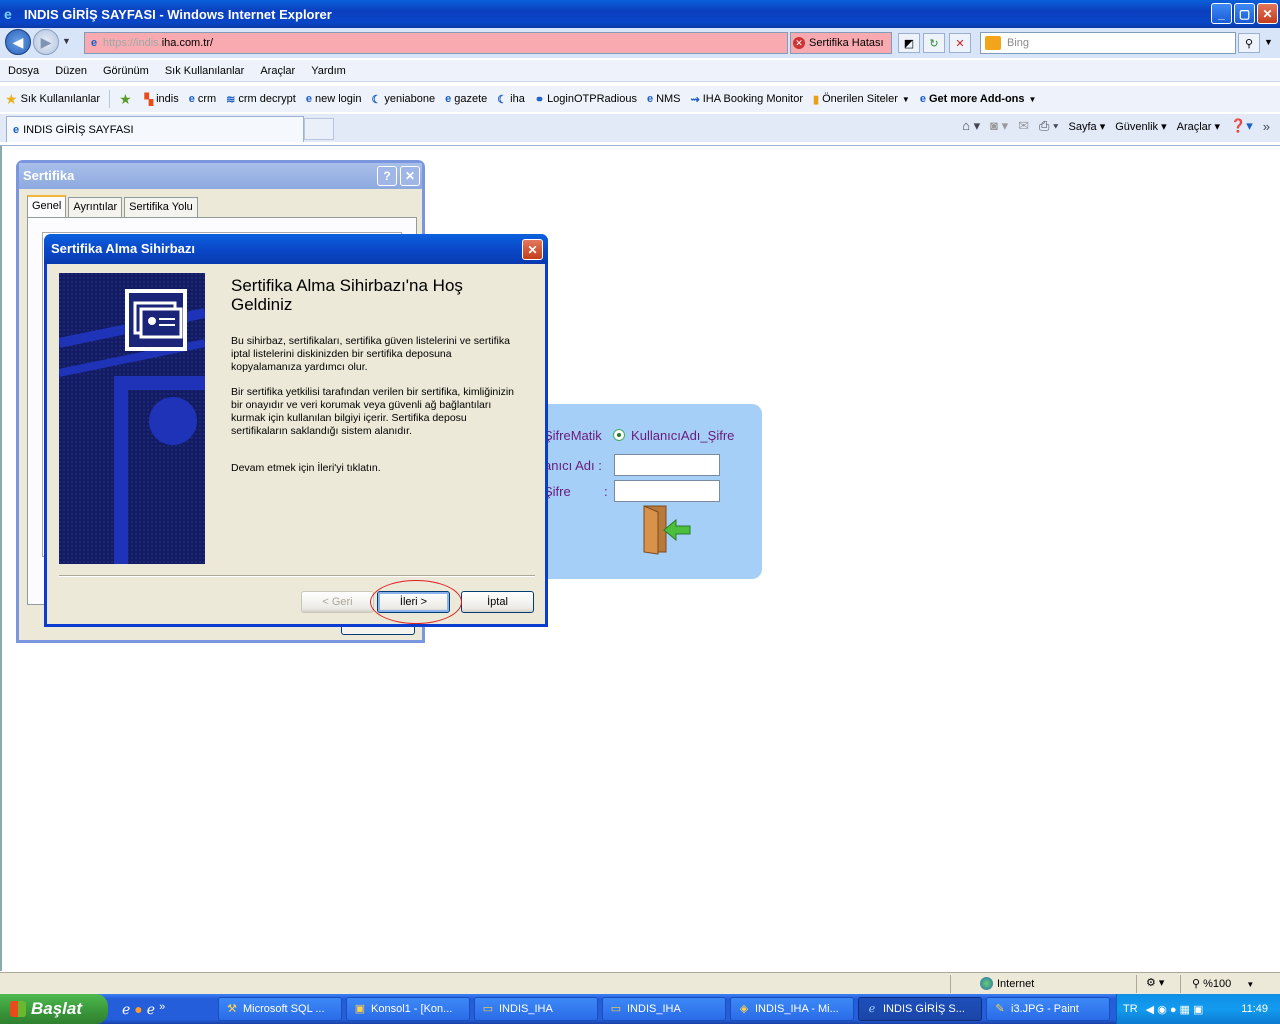  I want to click on fav-label: crm decrypt, so click(267, 99).